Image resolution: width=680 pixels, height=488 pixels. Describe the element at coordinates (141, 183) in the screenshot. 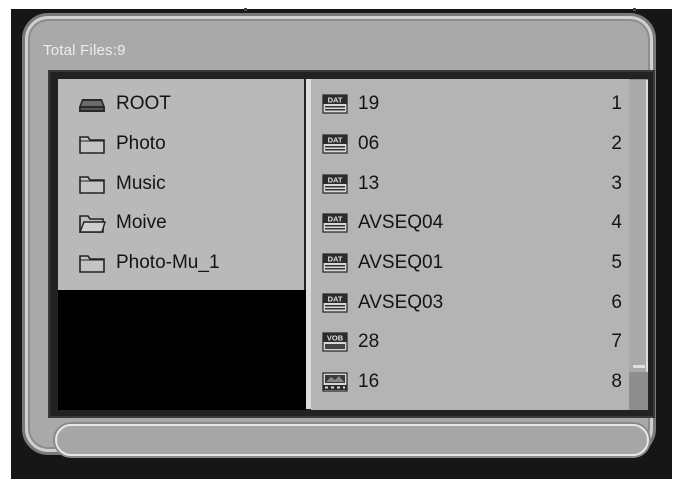

I see `folder-label: Music` at that location.